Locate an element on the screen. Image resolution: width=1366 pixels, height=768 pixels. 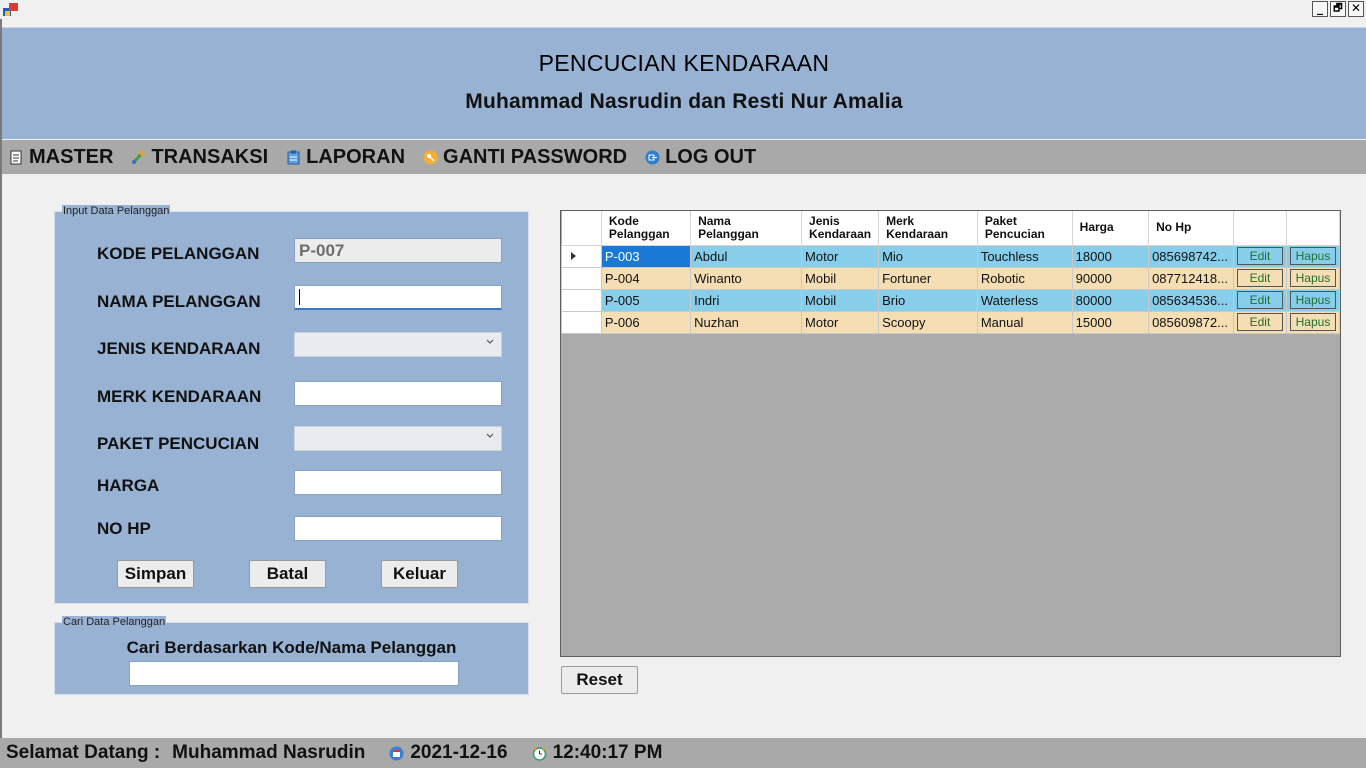
column-header-jenis: Jenis Kendaraan is located at coordinates (840, 228).